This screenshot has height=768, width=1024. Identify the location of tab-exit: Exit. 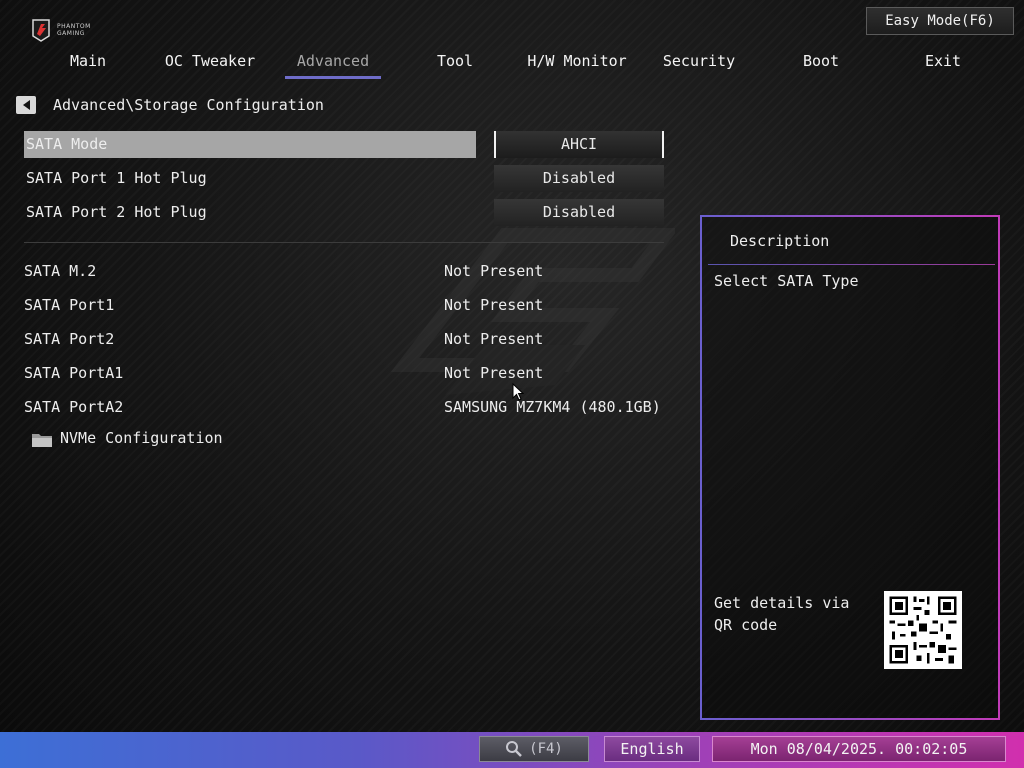
(943, 61).